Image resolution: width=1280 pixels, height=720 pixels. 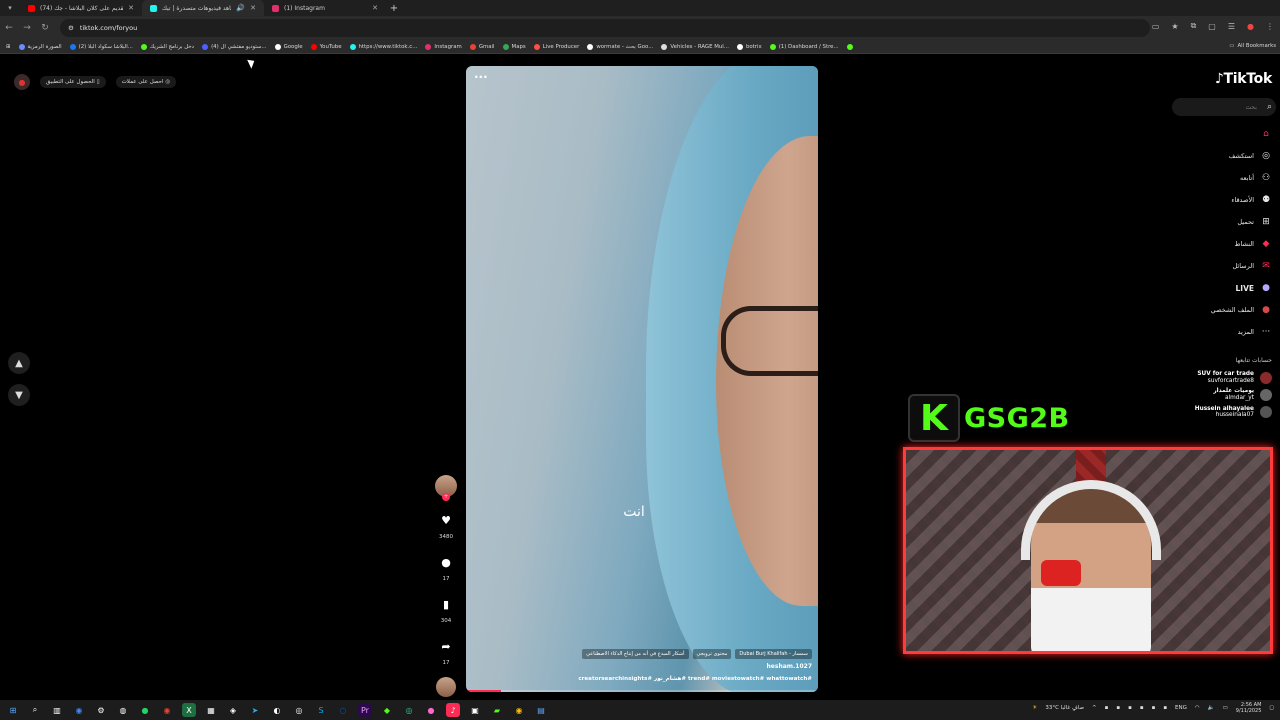 I want to click on app-icon: ●, so click(x=431, y=710).